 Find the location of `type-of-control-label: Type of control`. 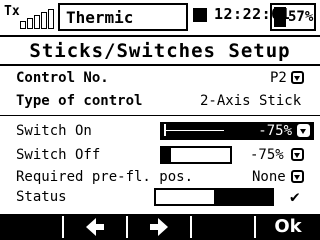

type-of-control-label: Type of control is located at coordinates (79, 101).